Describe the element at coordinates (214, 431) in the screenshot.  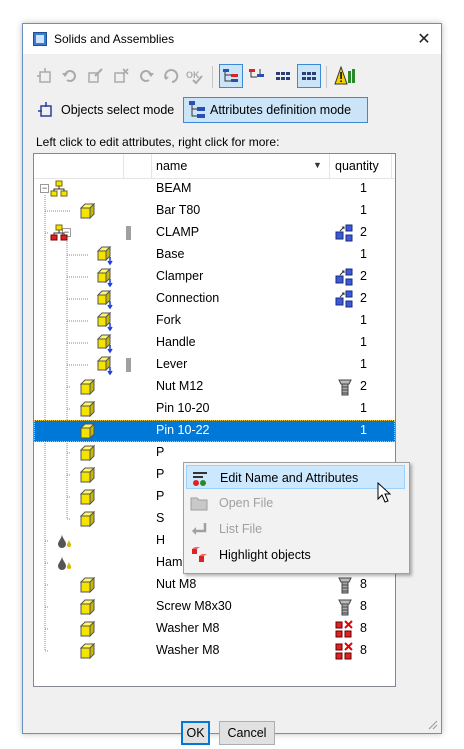
I see `tree-row-selected: Pin 10-22 1` at that location.